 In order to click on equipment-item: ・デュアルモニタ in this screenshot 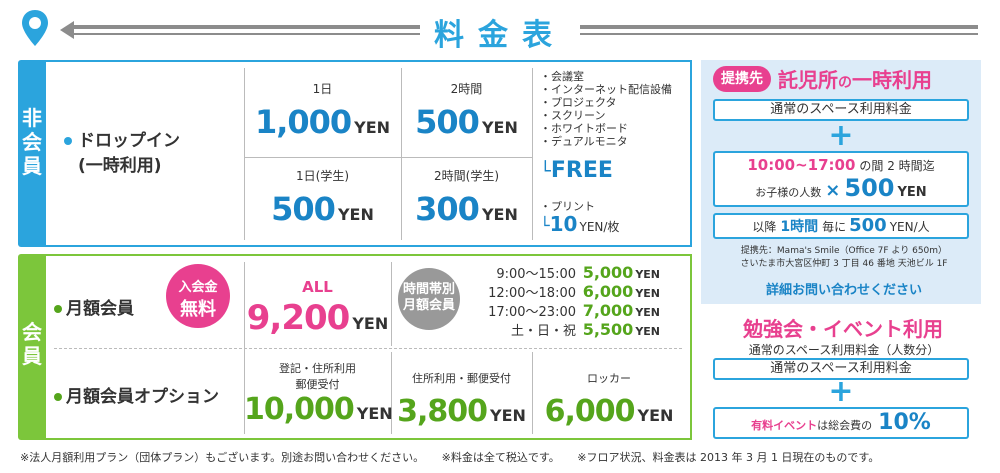, I will do `click(584, 141)`.